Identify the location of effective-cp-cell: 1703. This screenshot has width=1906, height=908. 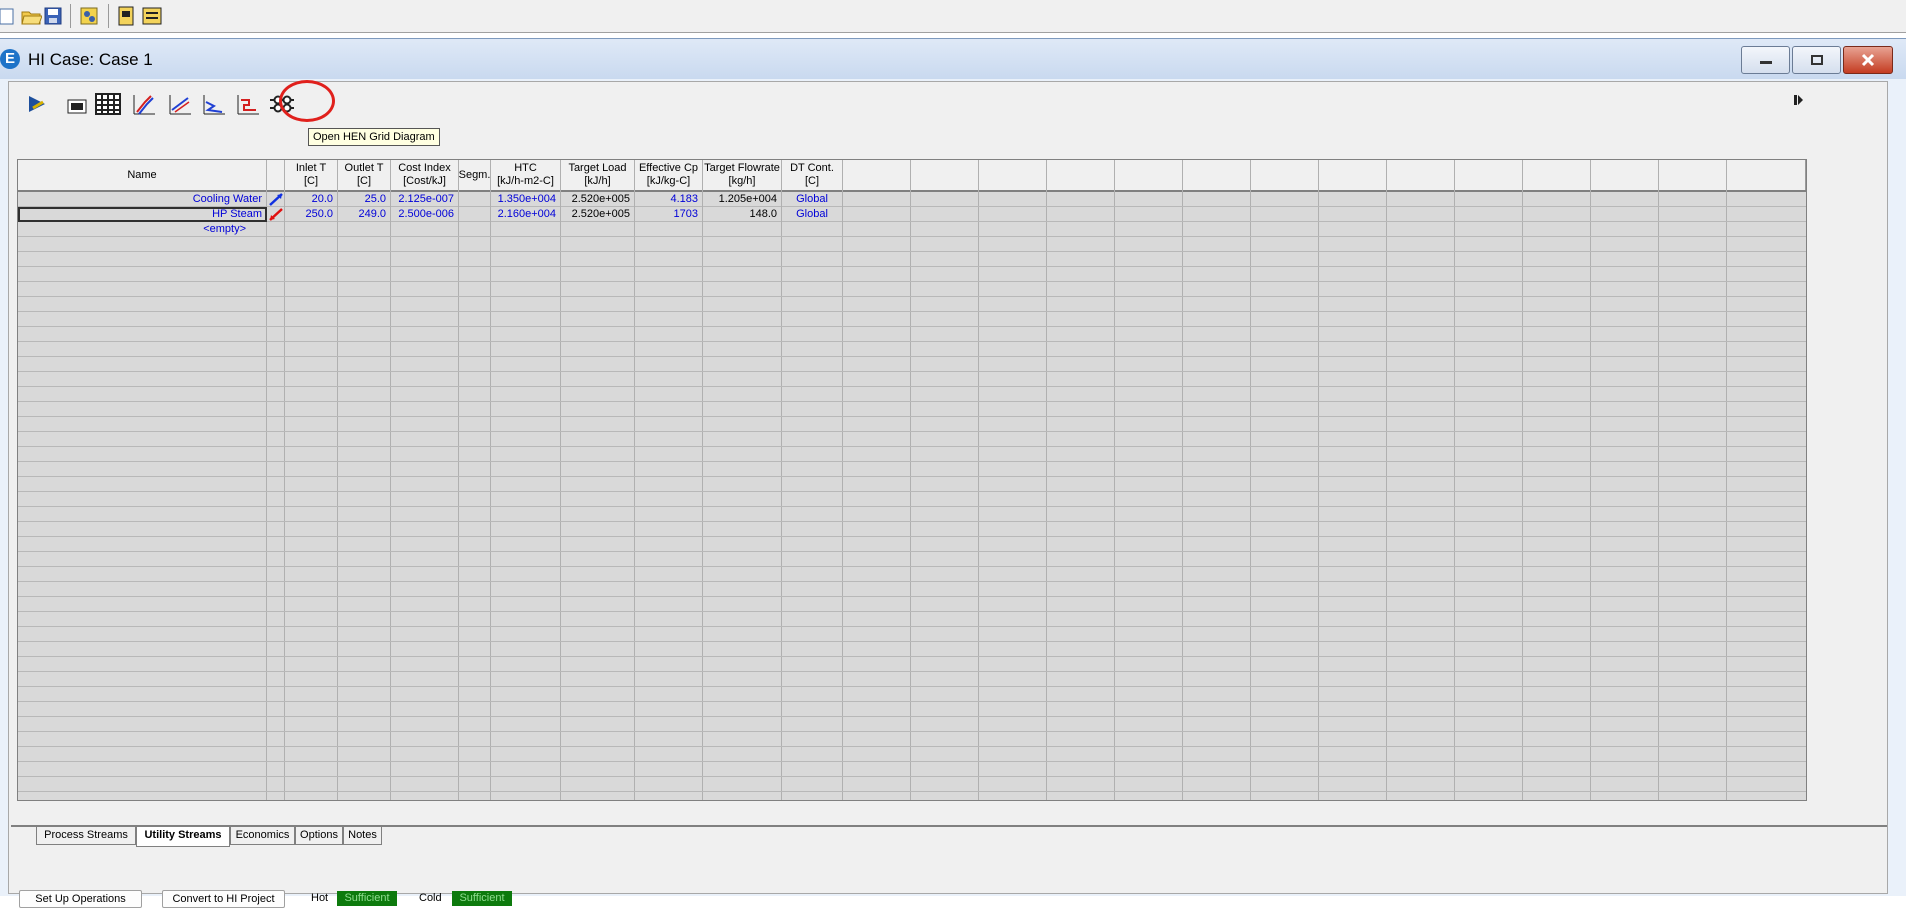
(669, 214).